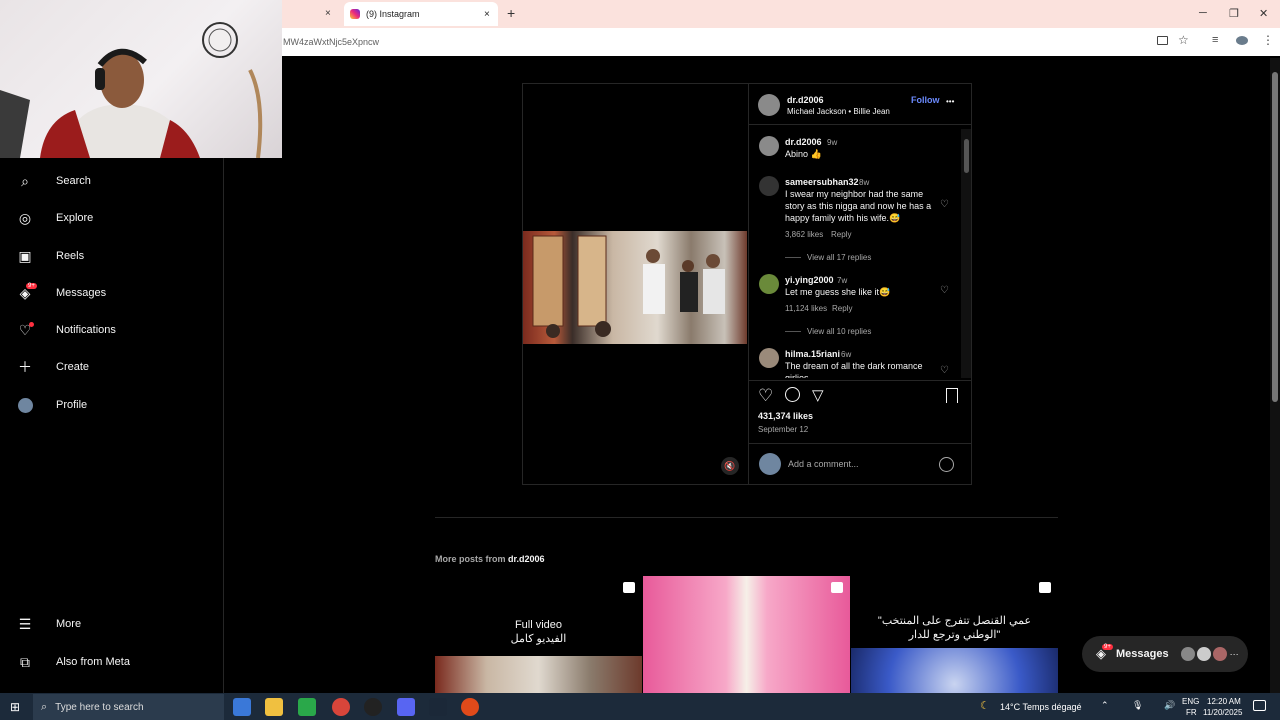  I want to click on sidebar-item-profile: Profile, so click(50, 405).